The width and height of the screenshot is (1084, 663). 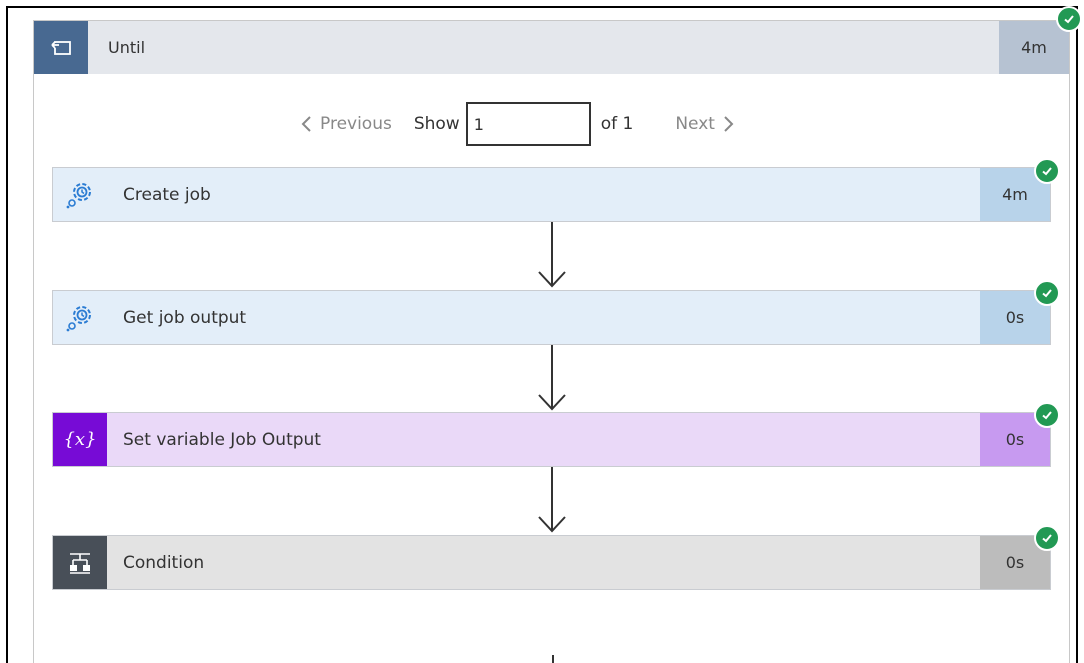 What do you see at coordinates (551, 317) in the screenshot?
I see `action-get-job-output: Get job output 0s` at bounding box center [551, 317].